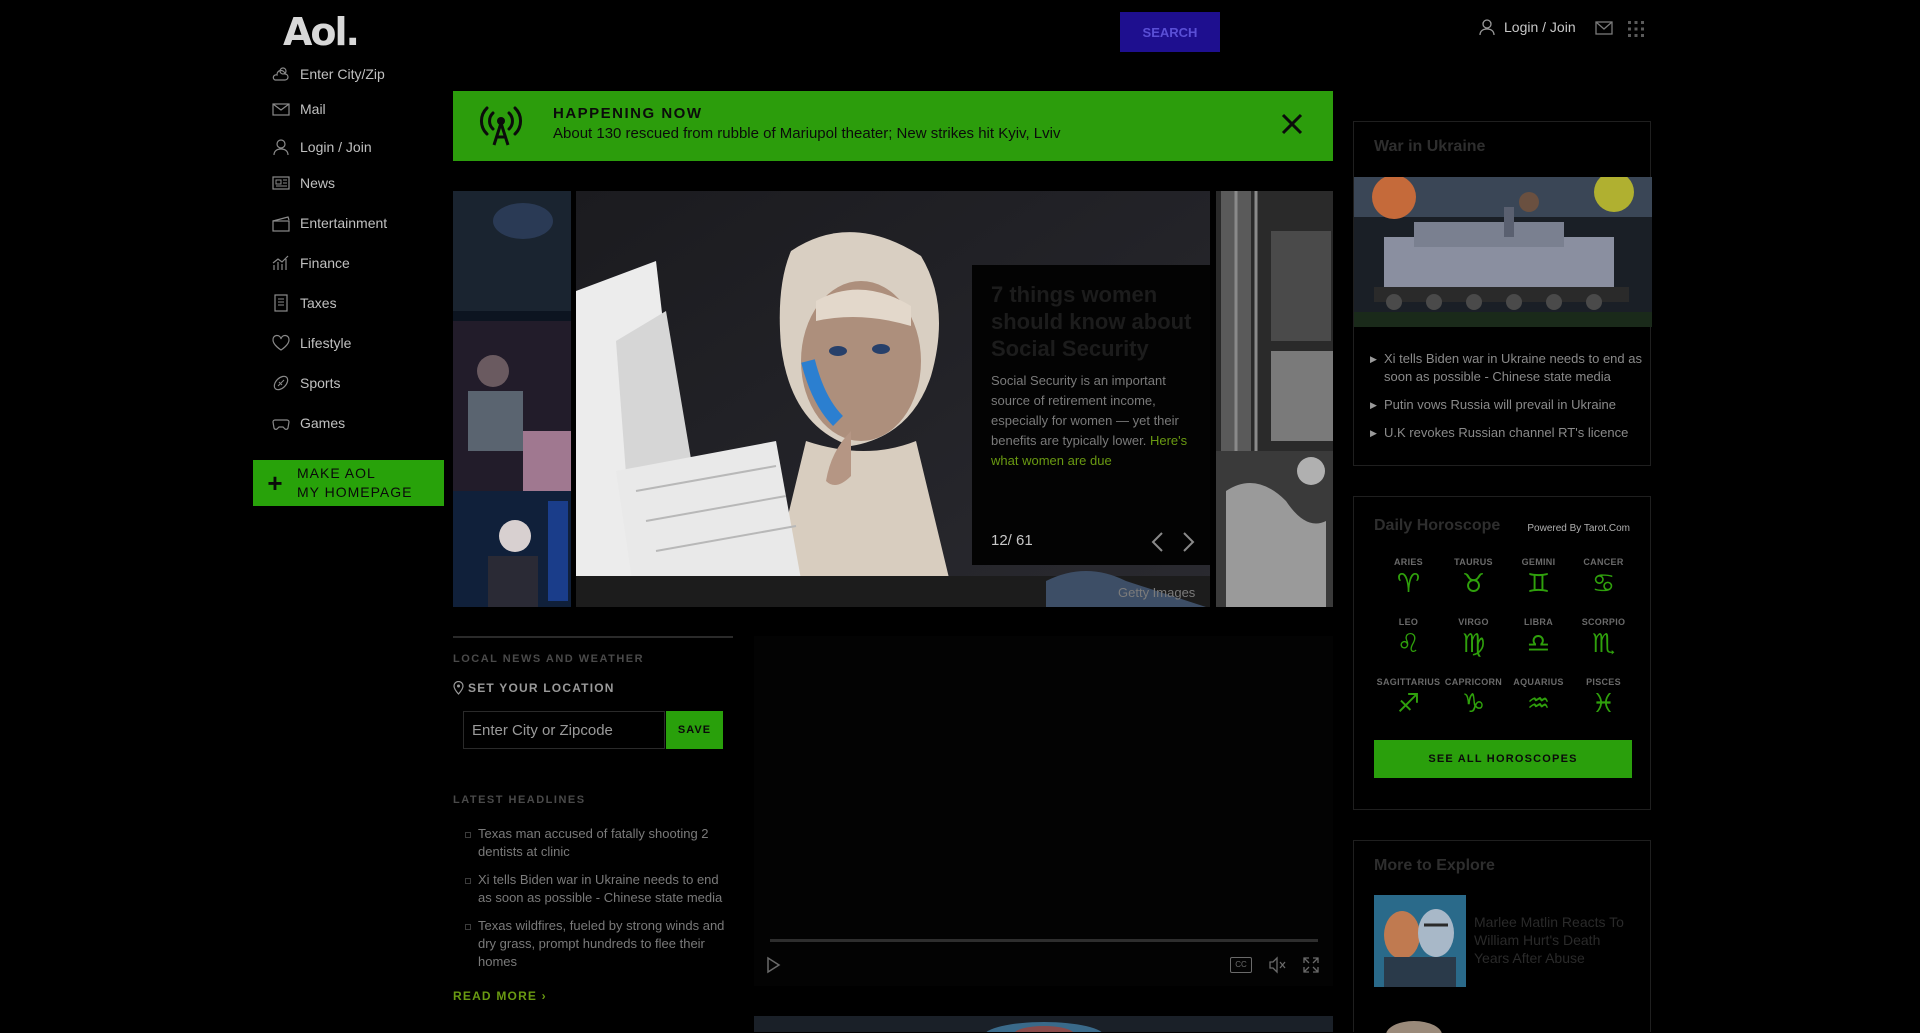  I want to click on zodiac-virgo: VIRGO ♍︎, so click(1473, 639).